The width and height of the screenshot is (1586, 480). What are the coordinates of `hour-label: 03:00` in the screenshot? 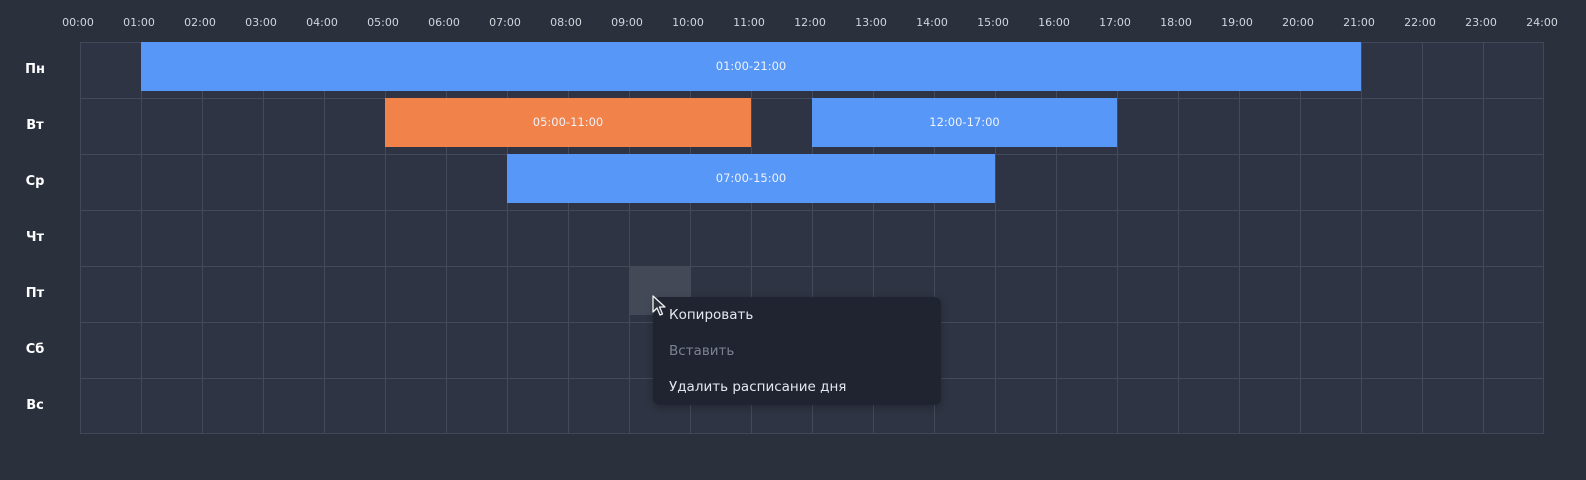 It's located at (261, 22).